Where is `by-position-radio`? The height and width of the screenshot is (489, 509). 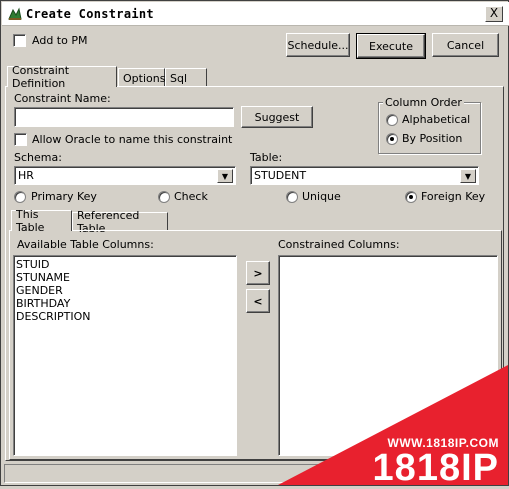
by-position-radio is located at coordinates (392, 139).